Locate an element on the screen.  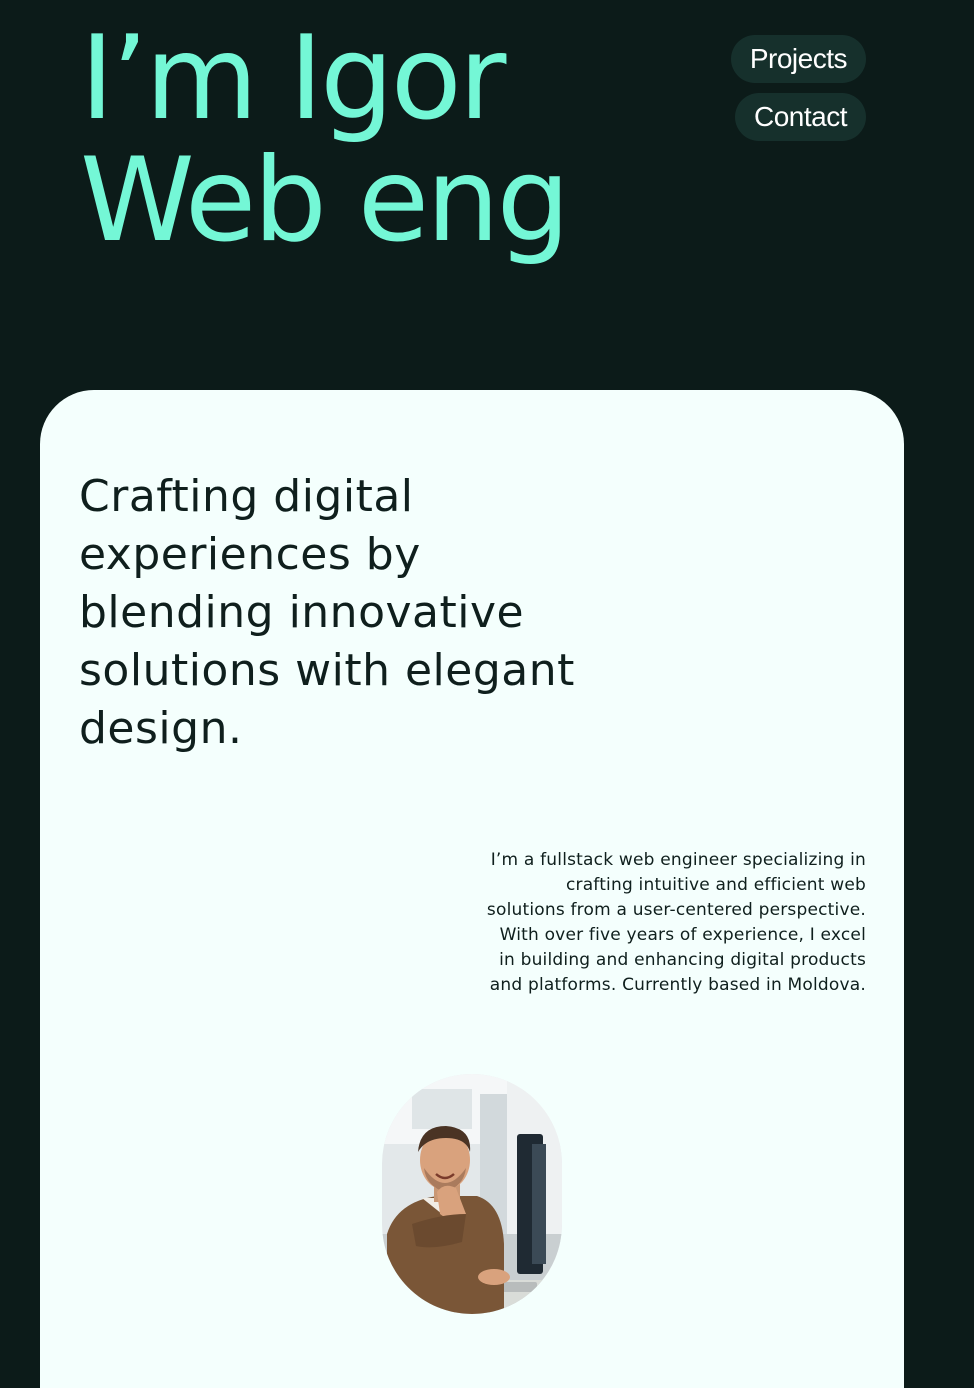
projects-link: Projects is located at coordinates (798, 59).